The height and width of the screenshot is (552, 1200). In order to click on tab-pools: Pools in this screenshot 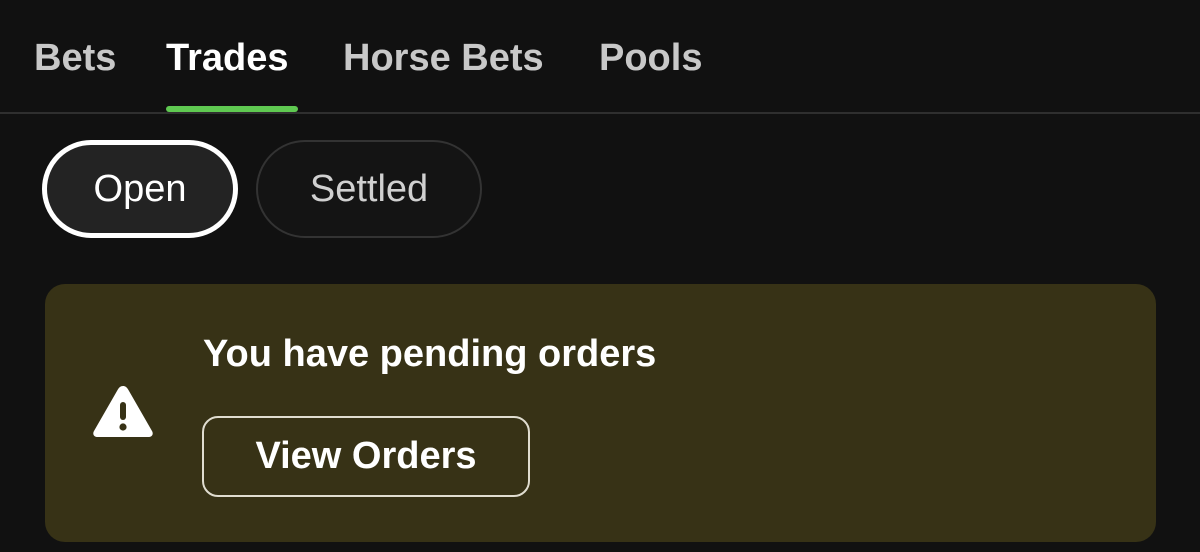, I will do `click(650, 58)`.